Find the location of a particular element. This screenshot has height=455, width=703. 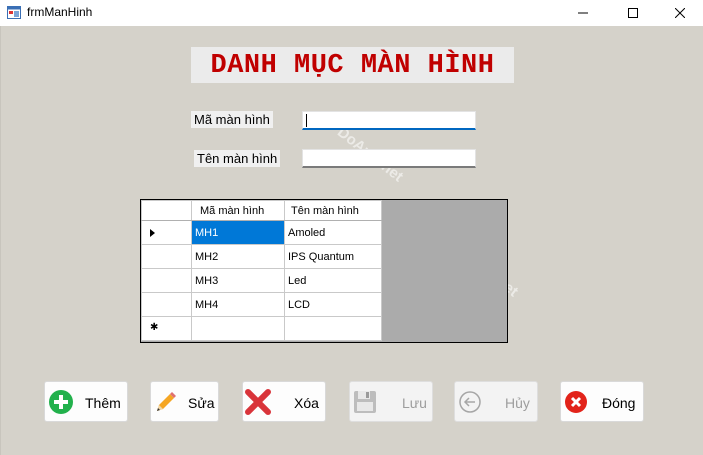

grid-cell-ma: MH4 is located at coordinates (238, 304).